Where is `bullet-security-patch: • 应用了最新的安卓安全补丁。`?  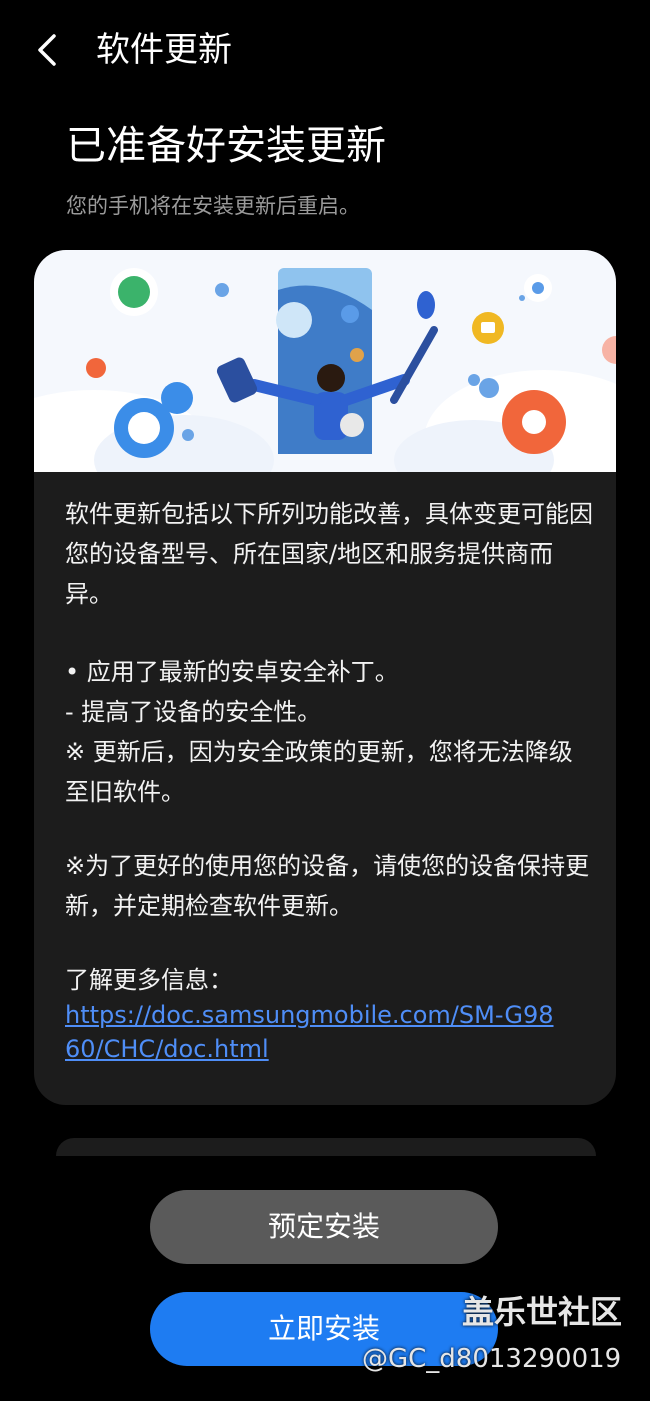 bullet-security-patch: • 应用了最新的安卓安全补丁。 is located at coordinates (232, 672).